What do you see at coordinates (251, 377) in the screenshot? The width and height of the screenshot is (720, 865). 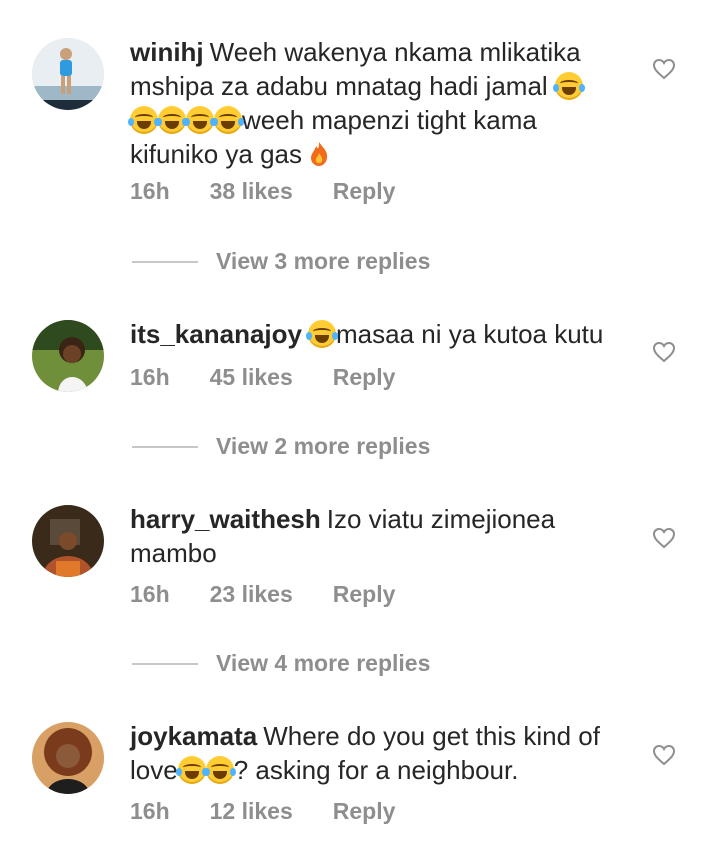 I see `comment-likes: 45 likes` at bounding box center [251, 377].